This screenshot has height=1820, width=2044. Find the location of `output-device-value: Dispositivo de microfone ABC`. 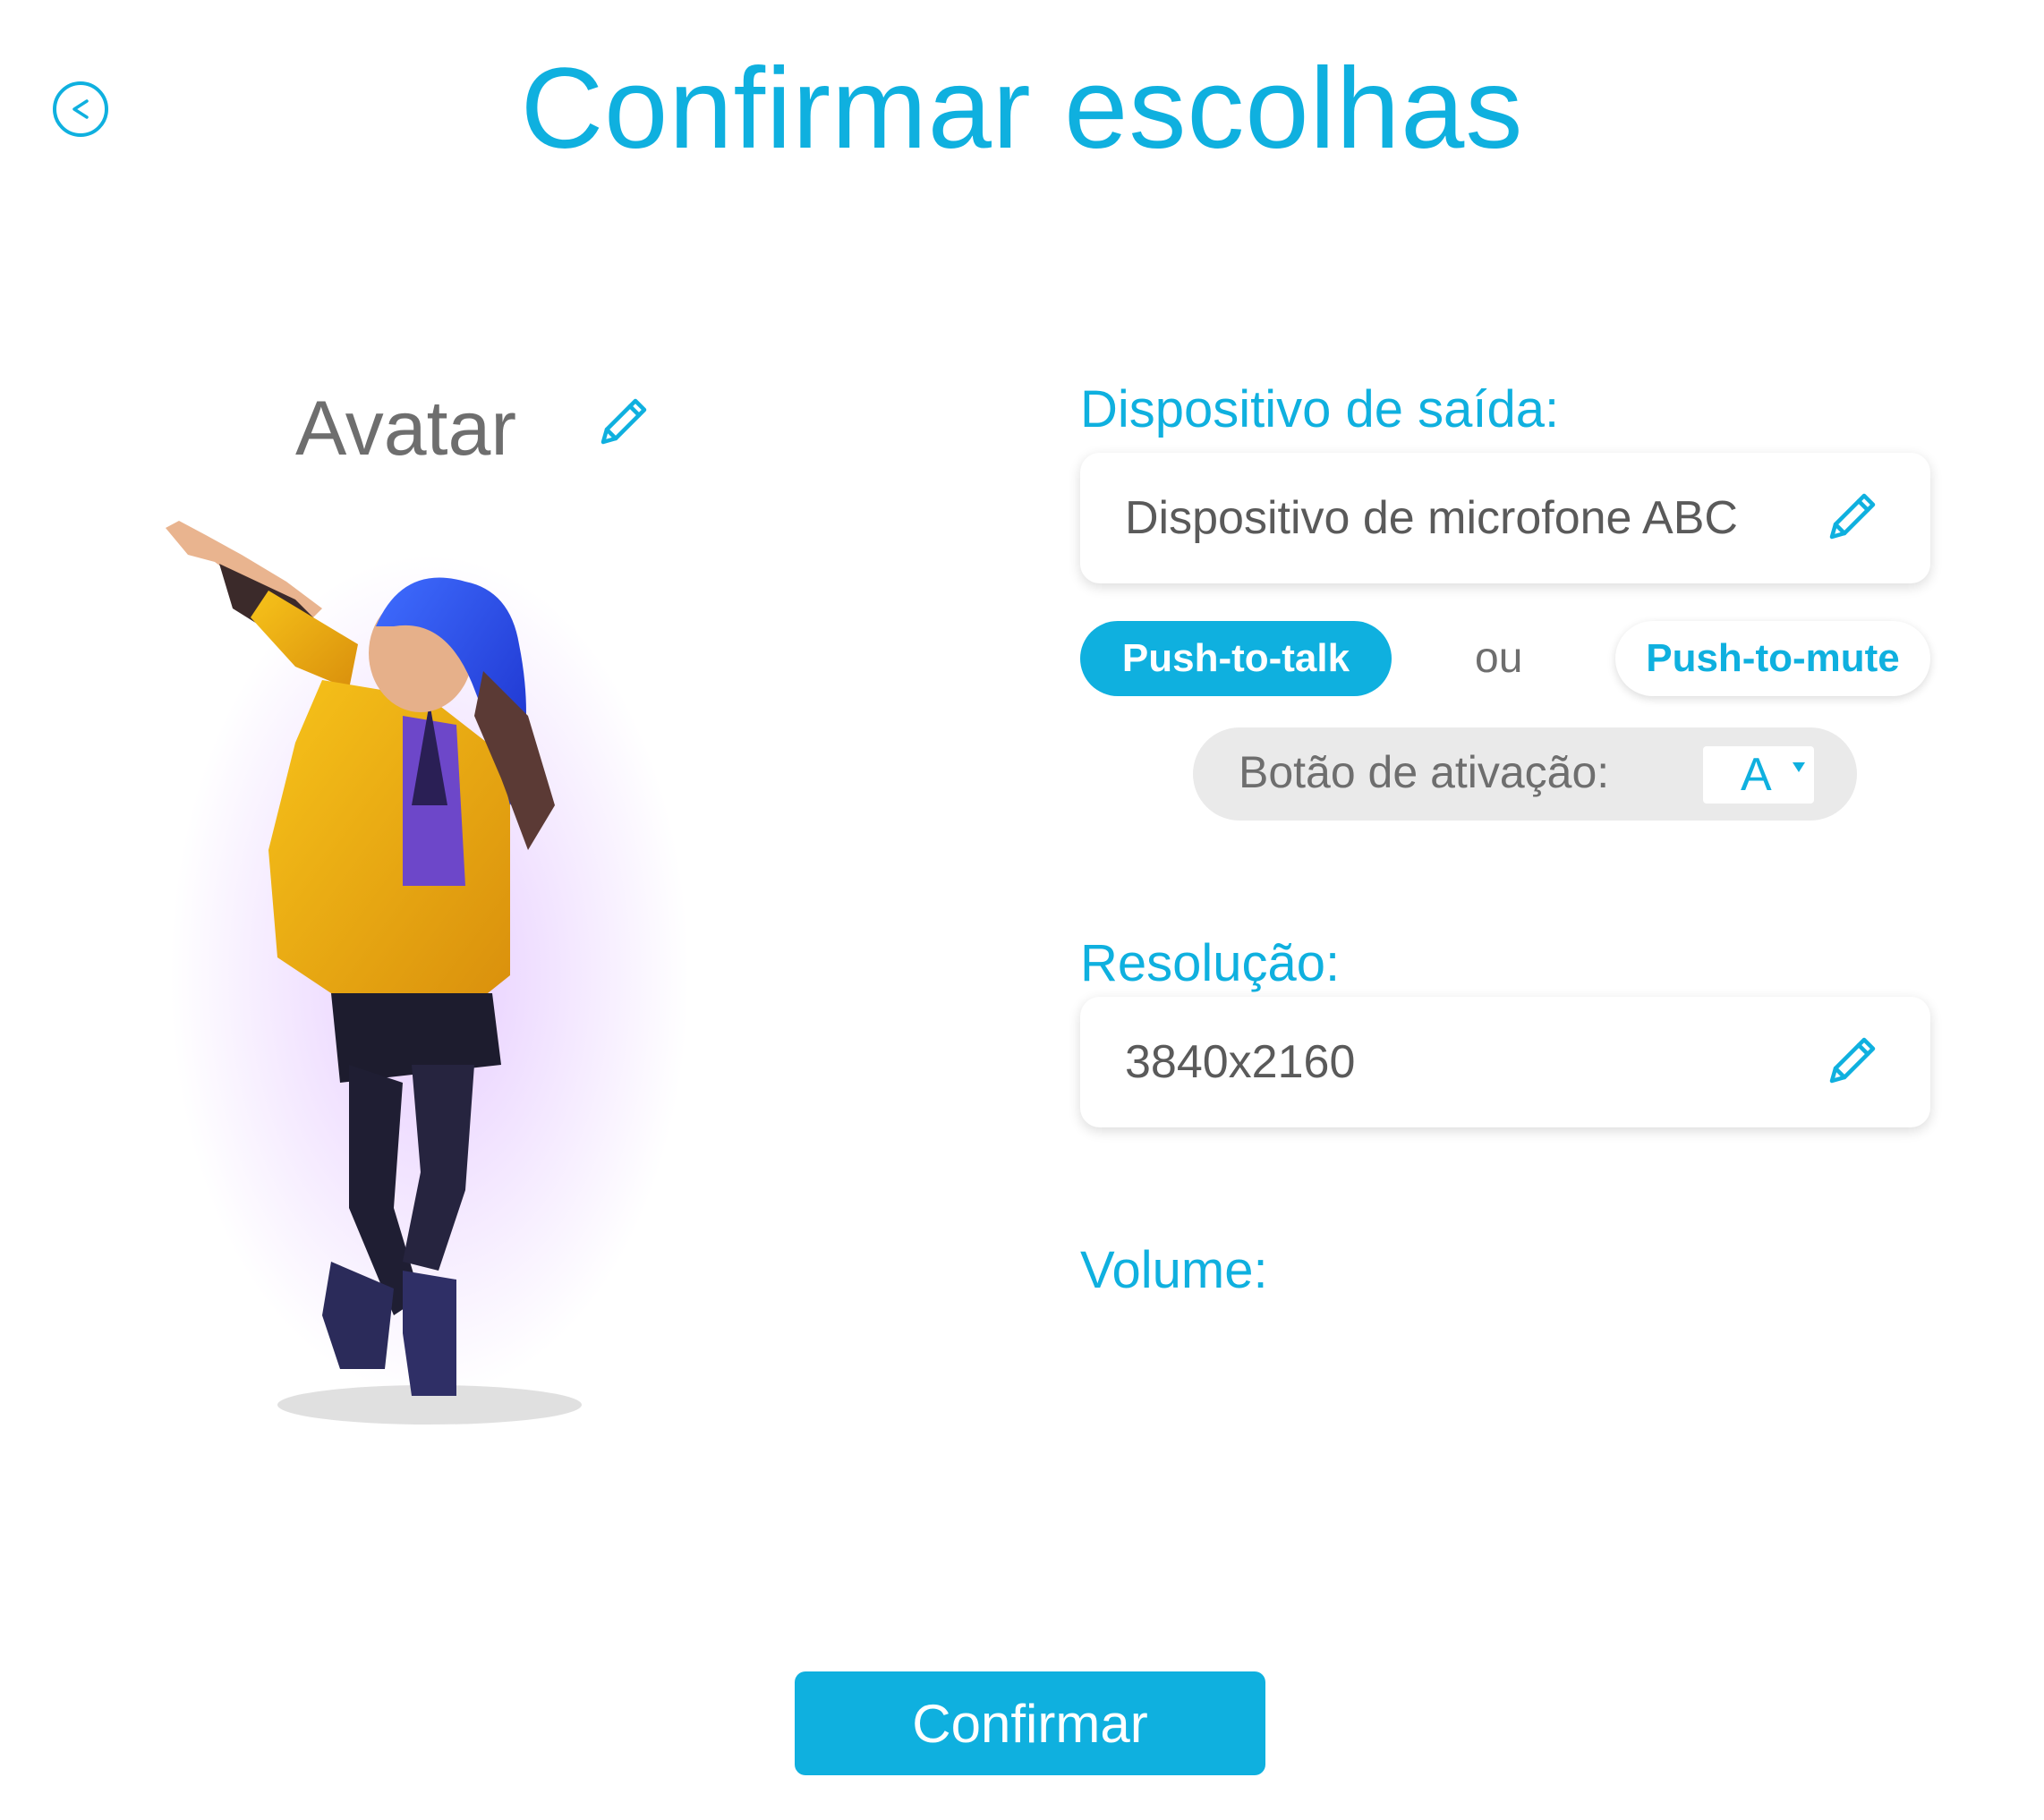

output-device-value: Dispositivo de microfone ABC is located at coordinates (1431, 518).